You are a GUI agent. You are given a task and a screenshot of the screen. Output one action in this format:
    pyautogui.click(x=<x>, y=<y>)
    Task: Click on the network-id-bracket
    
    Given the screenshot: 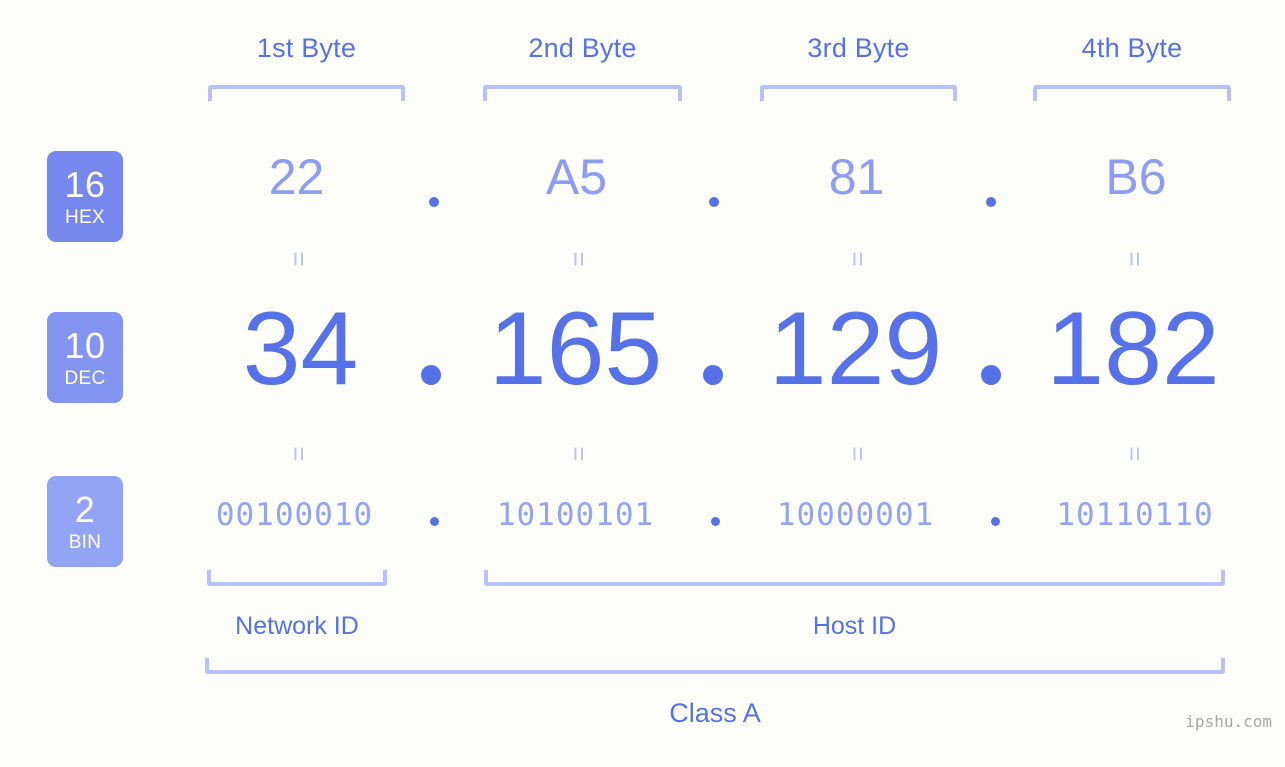 What is the action you would take?
    pyautogui.click(x=297, y=578)
    